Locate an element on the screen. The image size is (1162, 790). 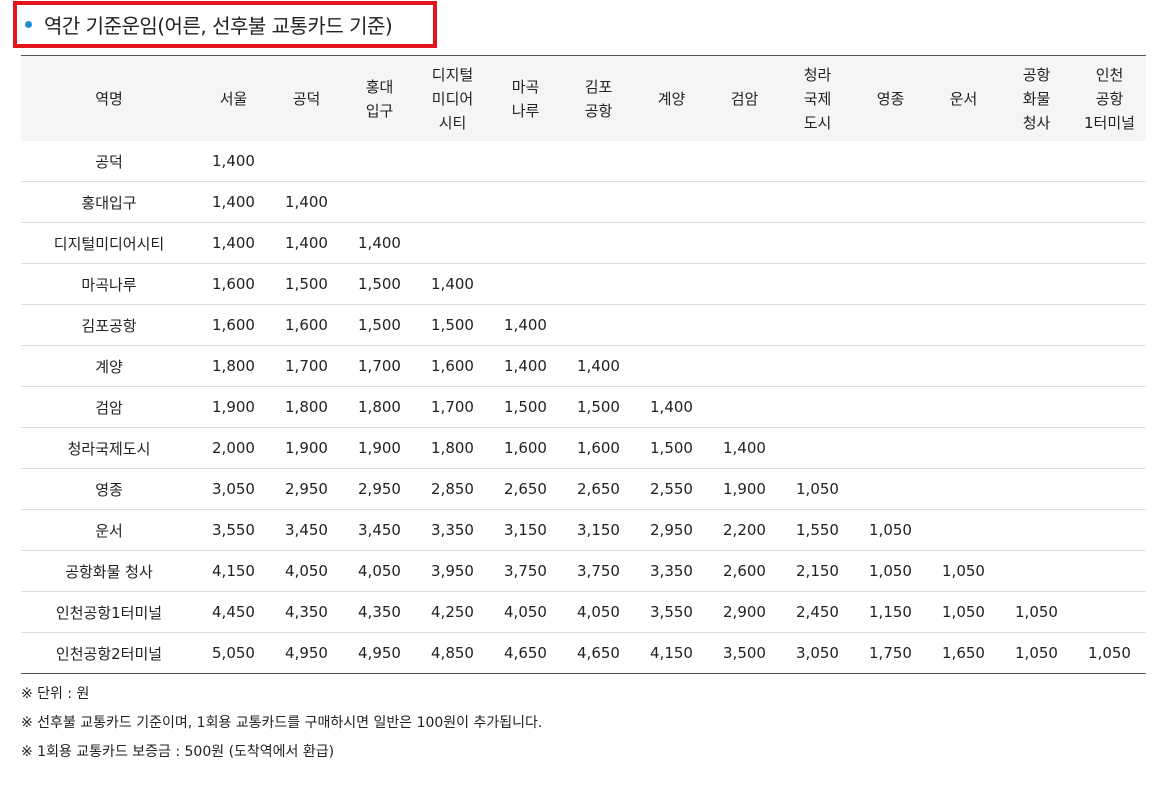
station-name-cell: 홍대입구 is located at coordinates (109, 202).